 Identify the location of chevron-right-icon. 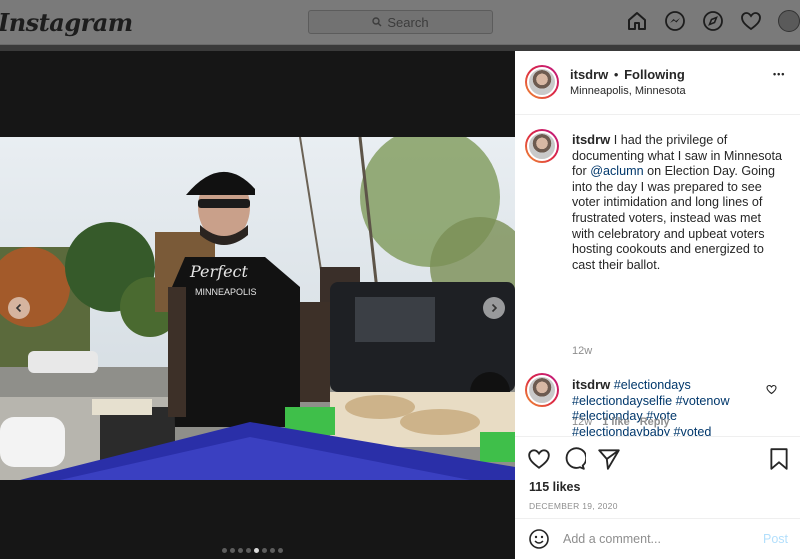
(494, 308).